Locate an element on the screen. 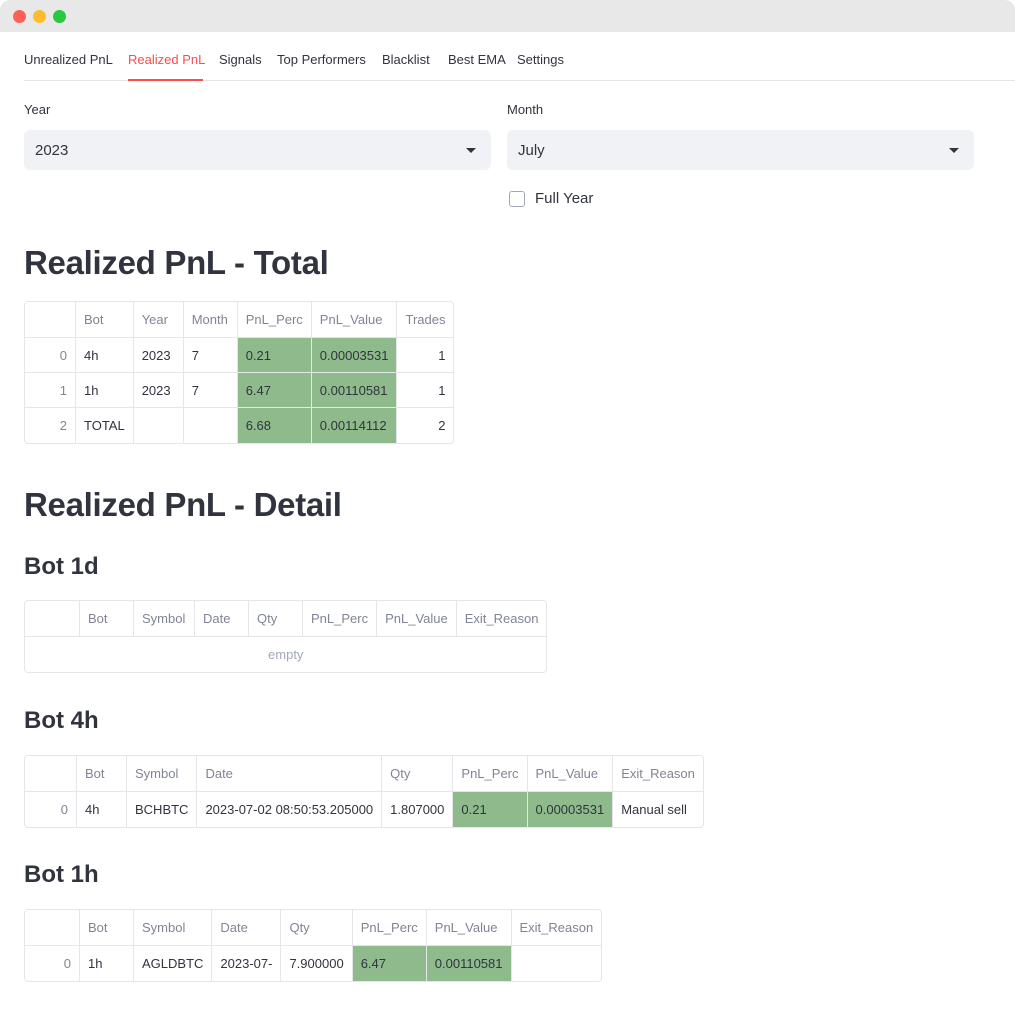 This screenshot has width=1015, height=1029. cell-symbol: BCHBTC is located at coordinates (162, 809).